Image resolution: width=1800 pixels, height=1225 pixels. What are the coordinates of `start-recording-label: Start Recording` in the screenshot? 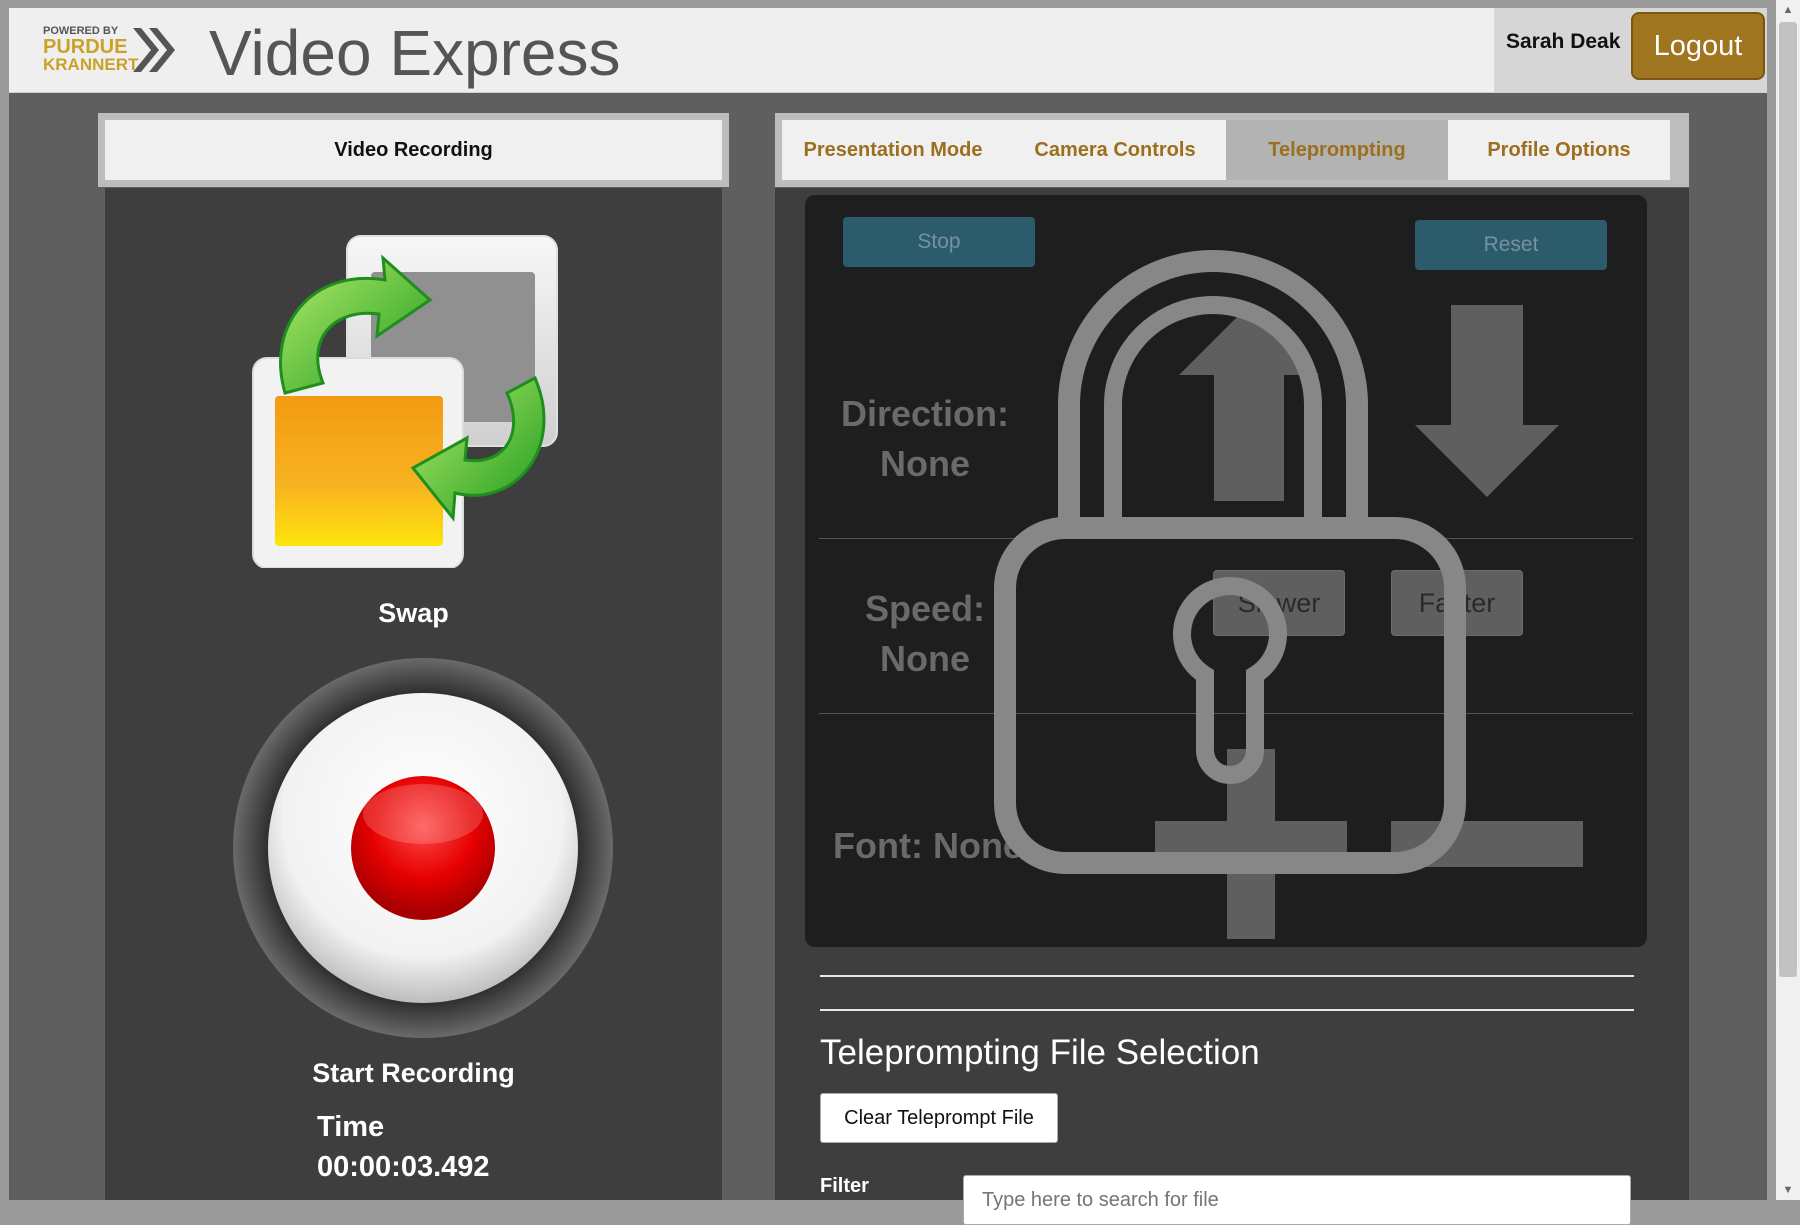 It's located at (413, 1073).